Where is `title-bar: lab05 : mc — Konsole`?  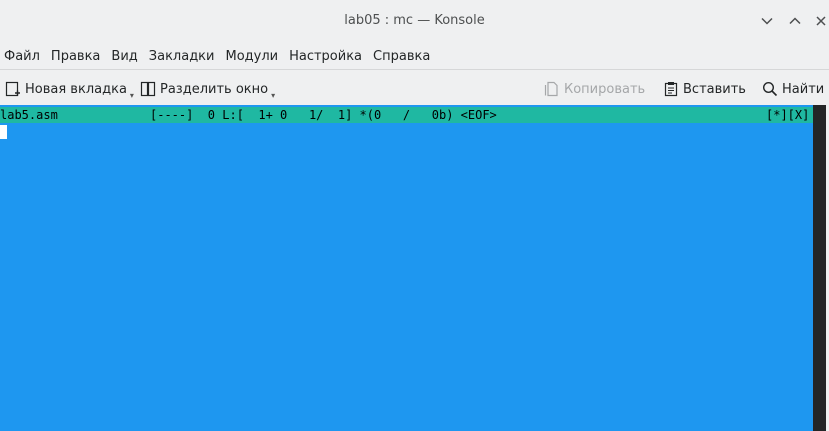 title-bar: lab05 : mc — Konsole is located at coordinates (414, 21).